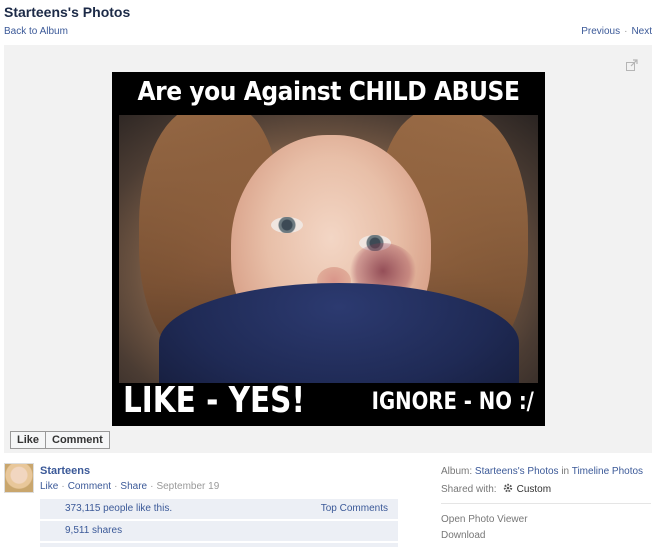  What do you see at coordinates (463, 535) in the screenshot?
I see `download-link: Download` at bounding box center [463, 535].